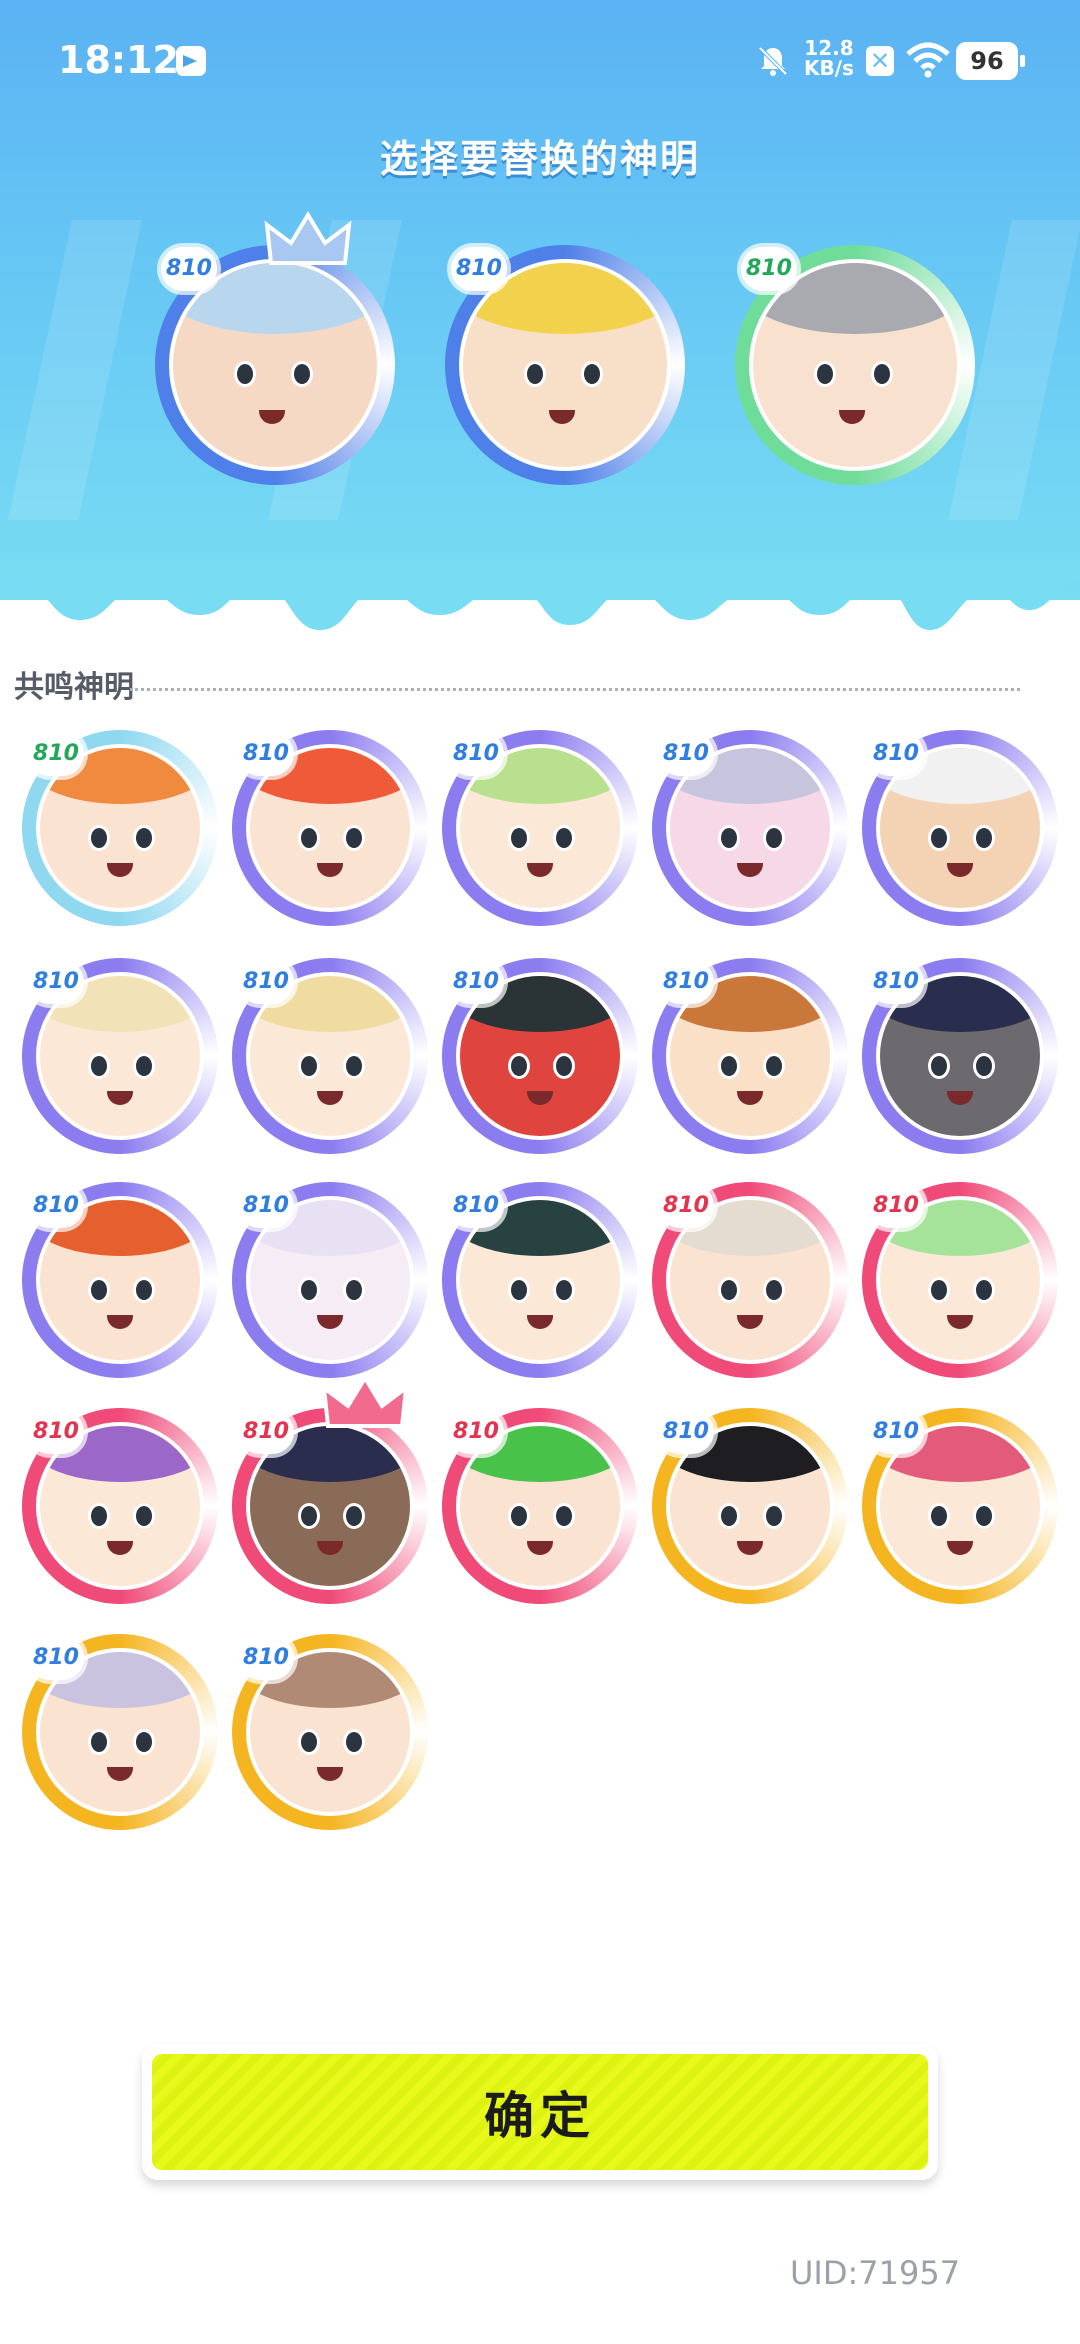 This screenshot has height=2344, width=1080. What do you see at coordinates (990, 61) in the screenshot?
I see `battery-indicator: 96` at bounding box center [990, 61].